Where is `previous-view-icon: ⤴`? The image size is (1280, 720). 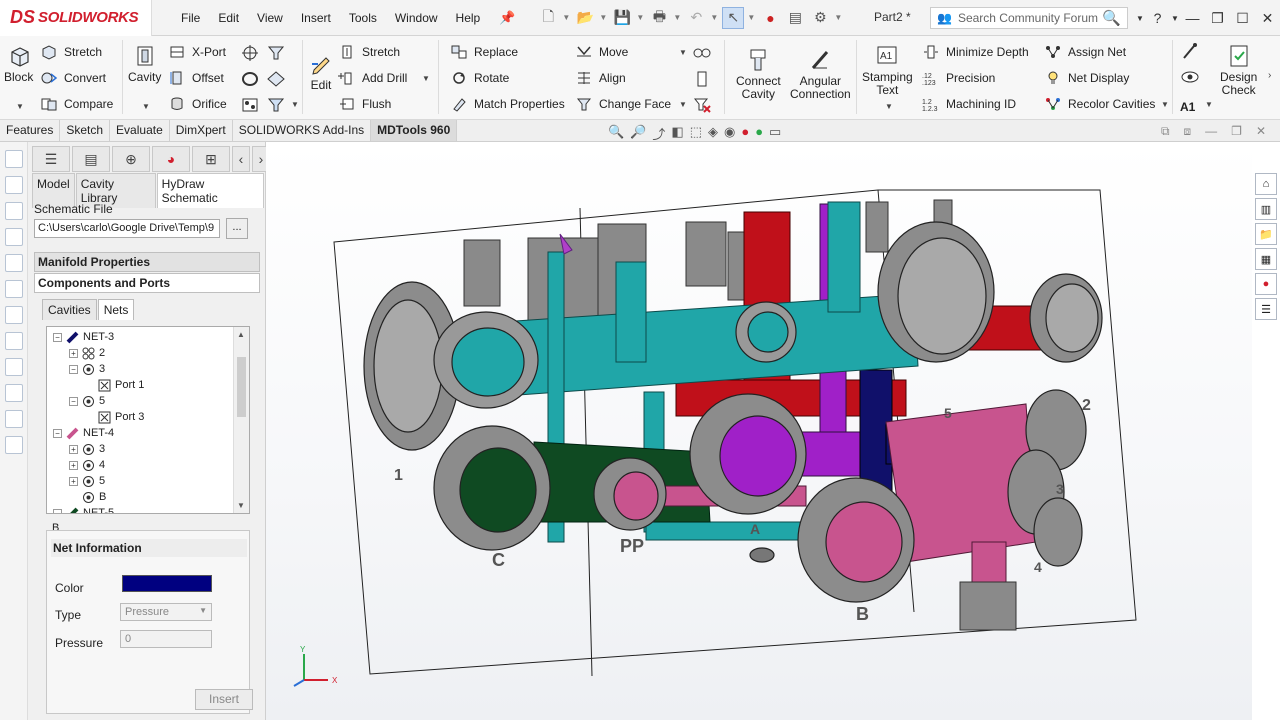
previous-view-icon: ⤴ is located at coordinates (658, 133).